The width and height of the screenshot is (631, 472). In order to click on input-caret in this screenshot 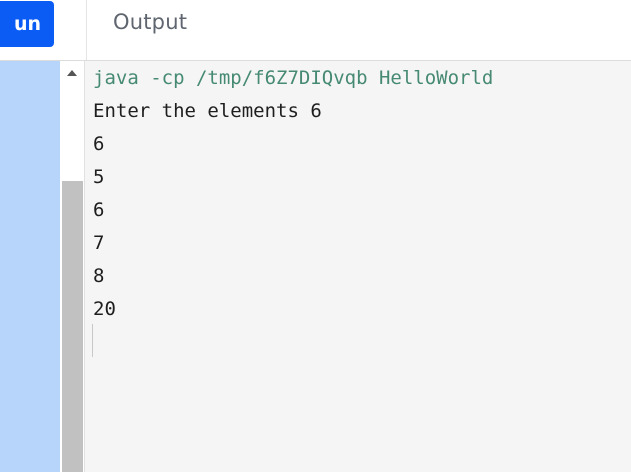, I will do `click(92, 340)`.